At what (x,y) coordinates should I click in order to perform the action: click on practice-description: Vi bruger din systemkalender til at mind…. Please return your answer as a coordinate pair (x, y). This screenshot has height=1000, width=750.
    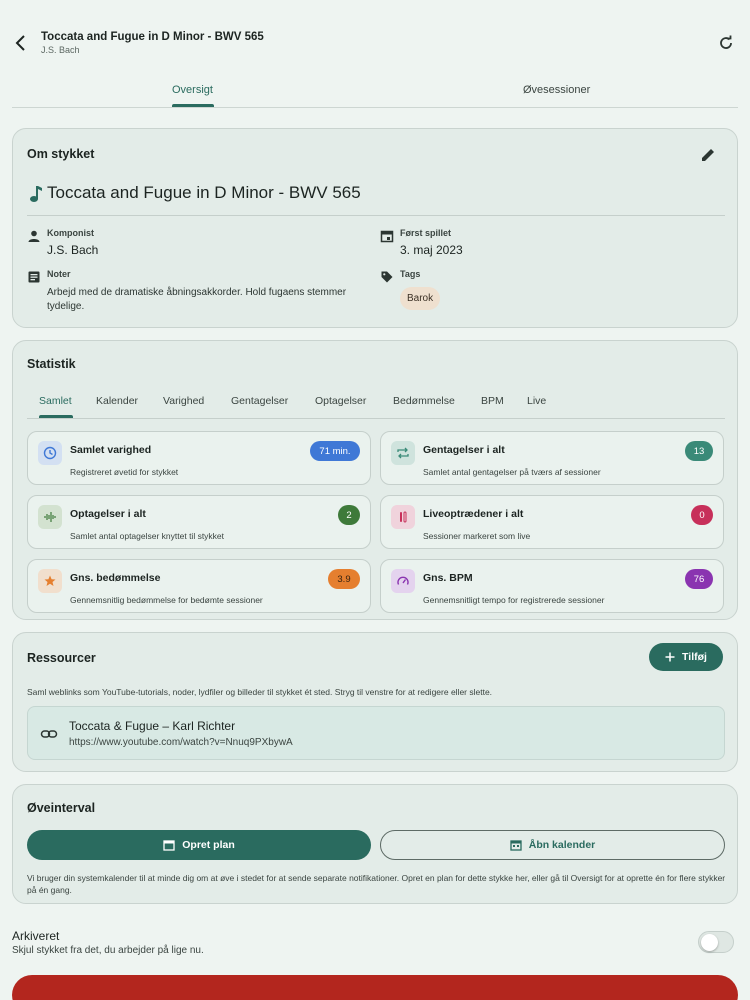
    Looking at the image, I should click on (376, 884).